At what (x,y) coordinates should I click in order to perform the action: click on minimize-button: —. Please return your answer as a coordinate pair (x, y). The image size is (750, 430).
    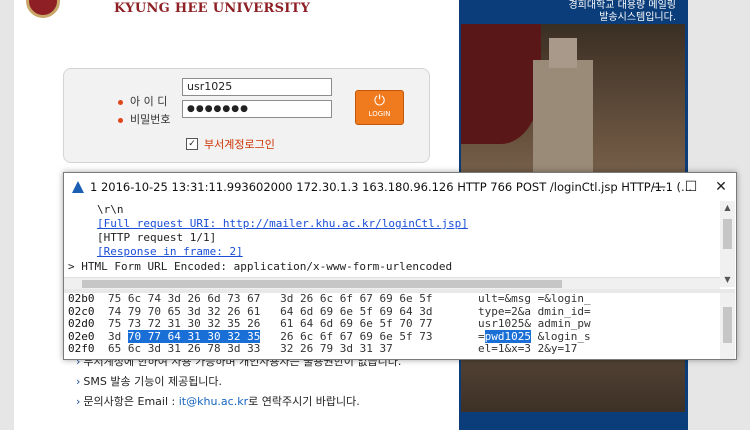
    Looking at the image, I should click on (659, 187).